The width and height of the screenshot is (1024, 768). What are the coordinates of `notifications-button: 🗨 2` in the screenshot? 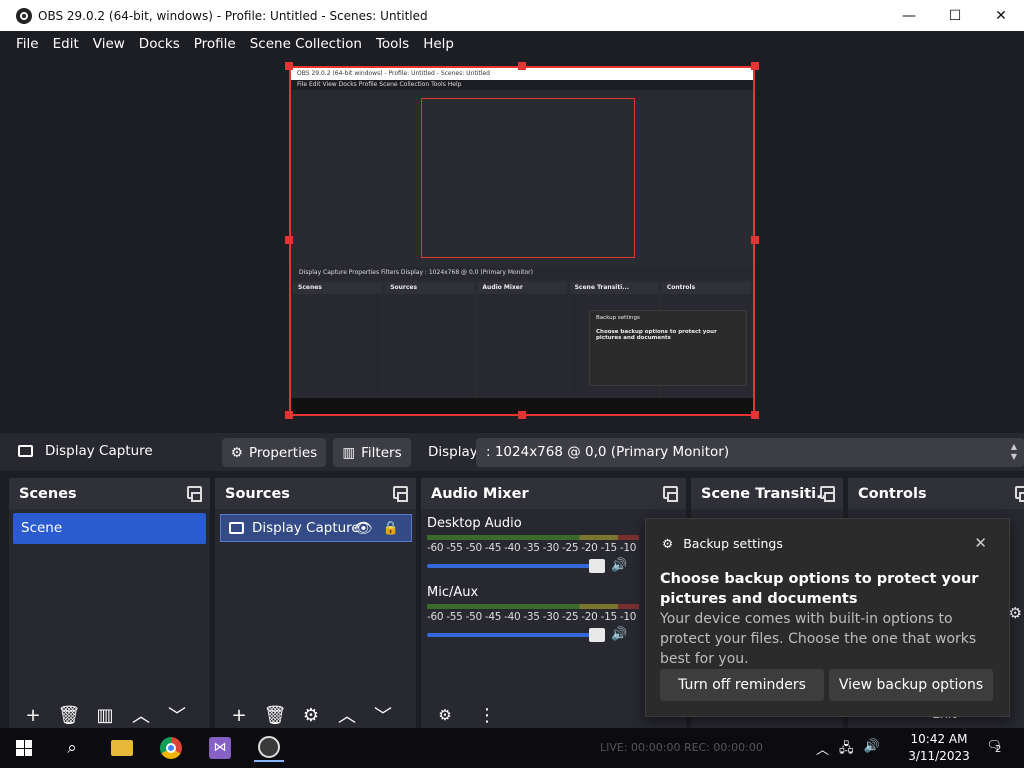 It's located at (994, 748).